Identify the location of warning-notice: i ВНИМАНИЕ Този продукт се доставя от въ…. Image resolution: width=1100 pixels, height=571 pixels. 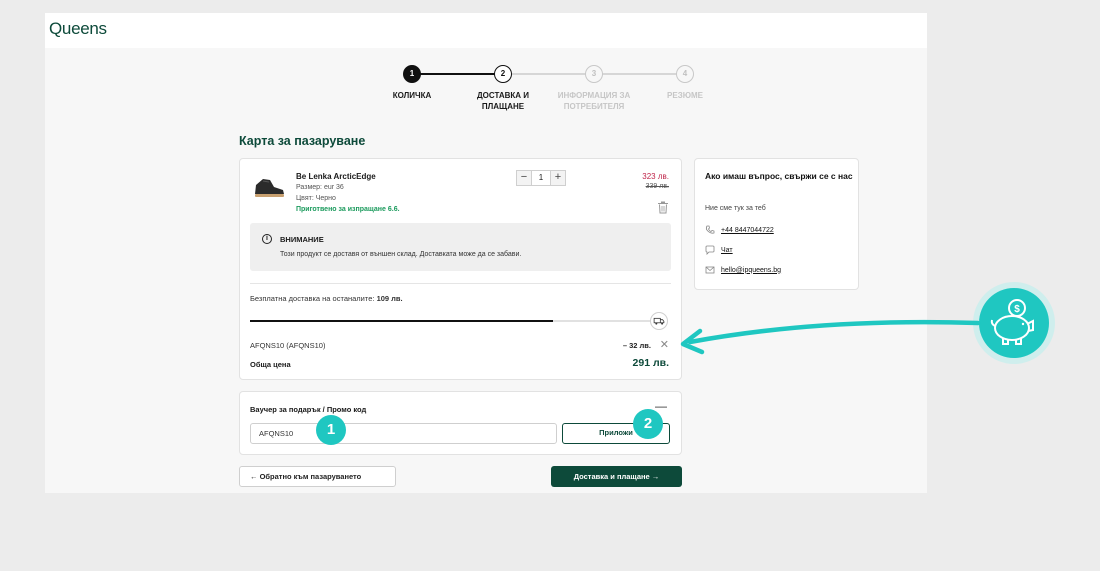
(460, 247).